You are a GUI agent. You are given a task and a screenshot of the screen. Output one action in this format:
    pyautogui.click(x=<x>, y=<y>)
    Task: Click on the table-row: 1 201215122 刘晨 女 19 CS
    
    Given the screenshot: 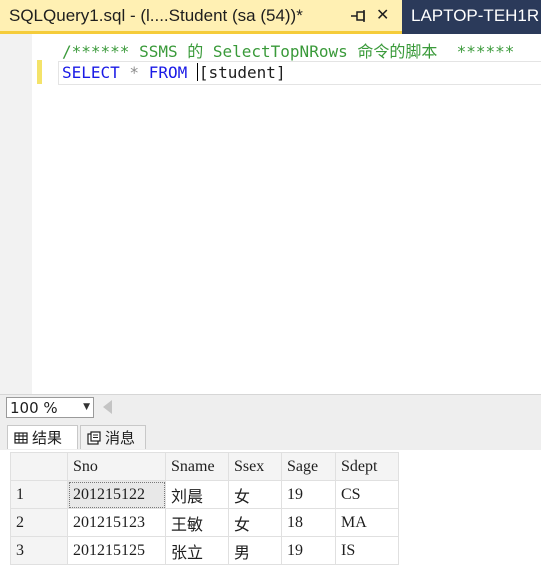 What is the action you would take?
    pyautogui.click(x=204, y=494)
    